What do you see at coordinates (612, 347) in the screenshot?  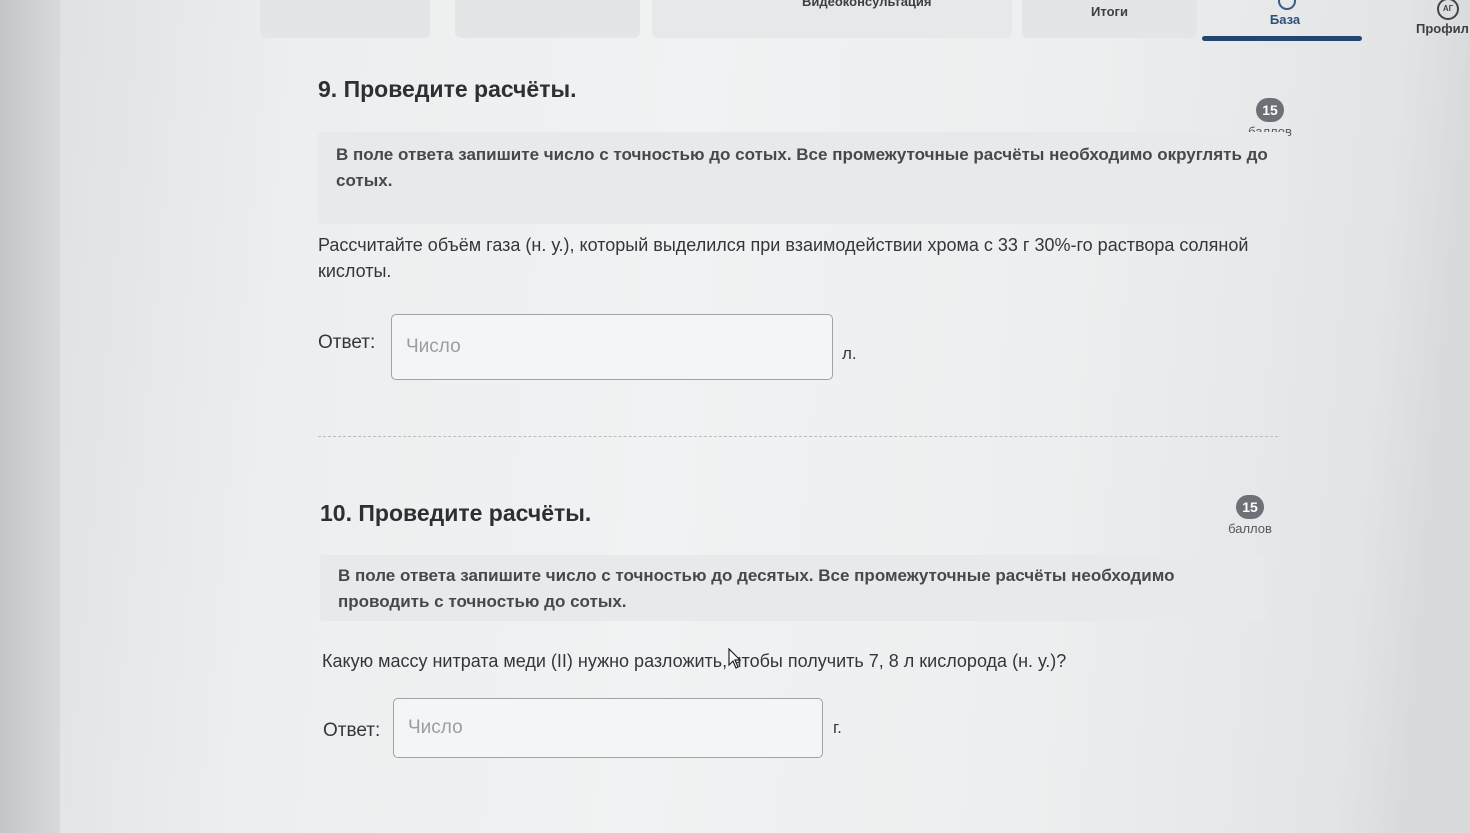 I see `task-9-answer-input` at bounding box center [612, 347].